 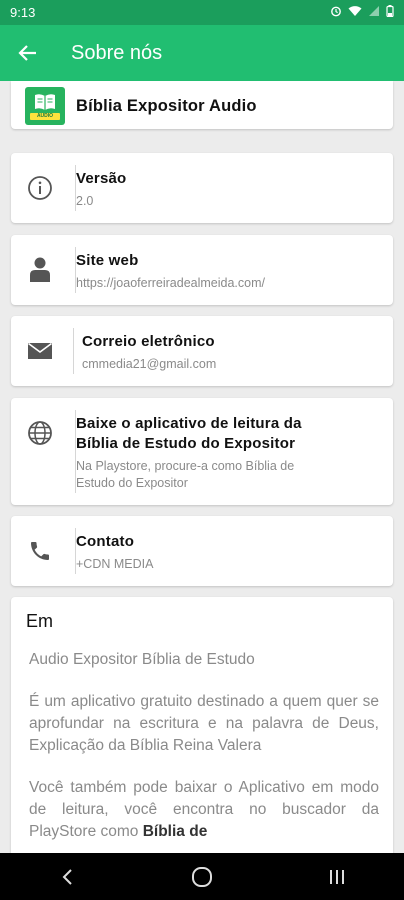 I want to click on mail-icon, so click(x=40, y=351).